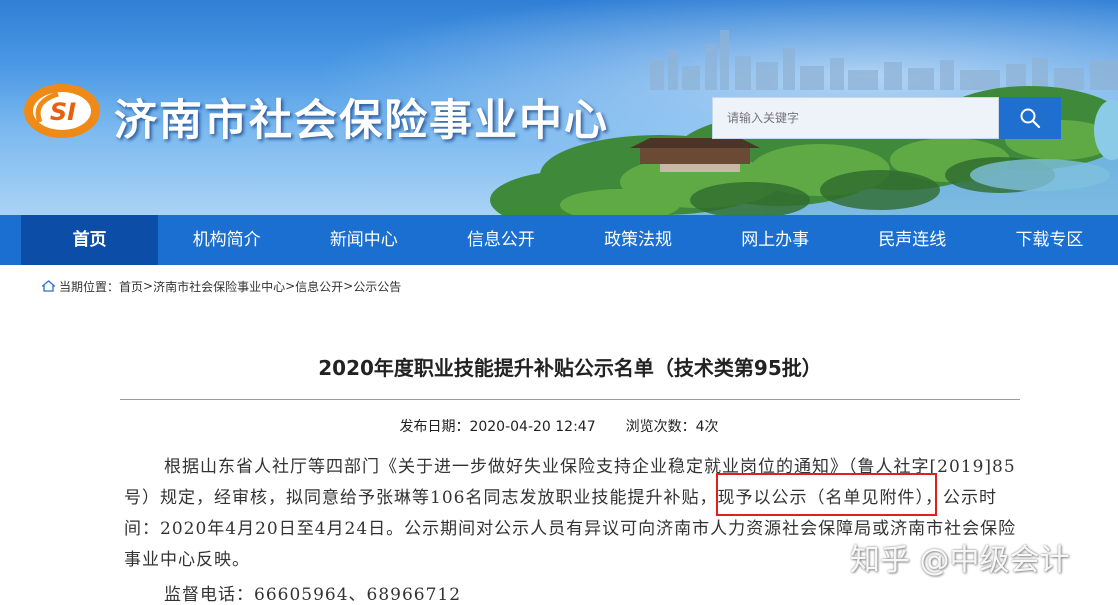 The width and height of the screenshot is (1118, 605). I want to click on phone-numbers: 66605964、68966712, so click(358, 595).